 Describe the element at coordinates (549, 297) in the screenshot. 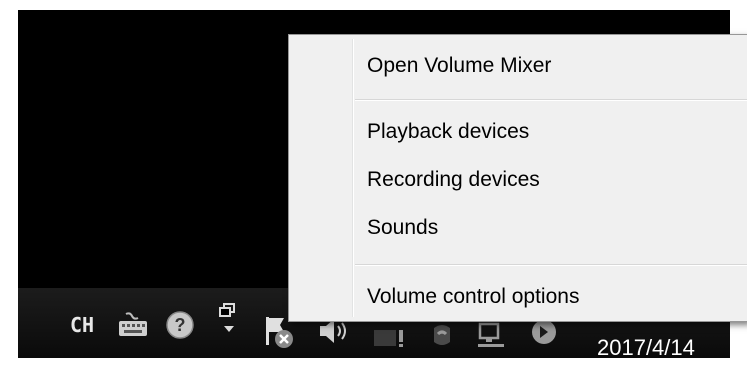

I see `menu-item-volume-control-options: Volume control options` at that location.